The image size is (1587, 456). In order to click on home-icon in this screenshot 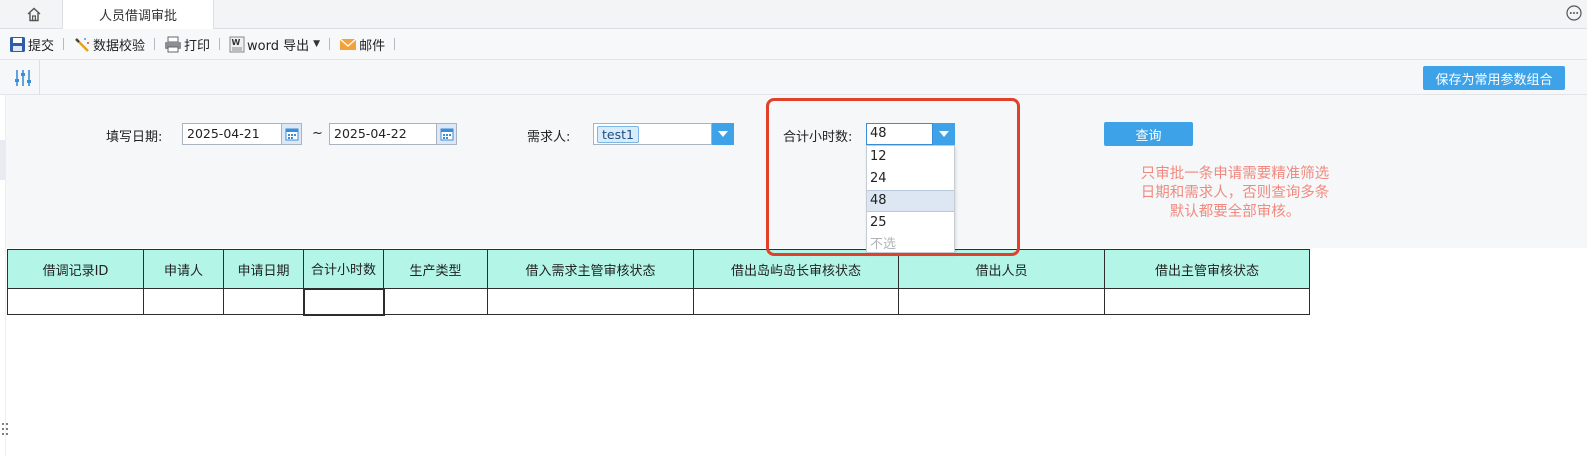, I will do `click(34, 14)`.